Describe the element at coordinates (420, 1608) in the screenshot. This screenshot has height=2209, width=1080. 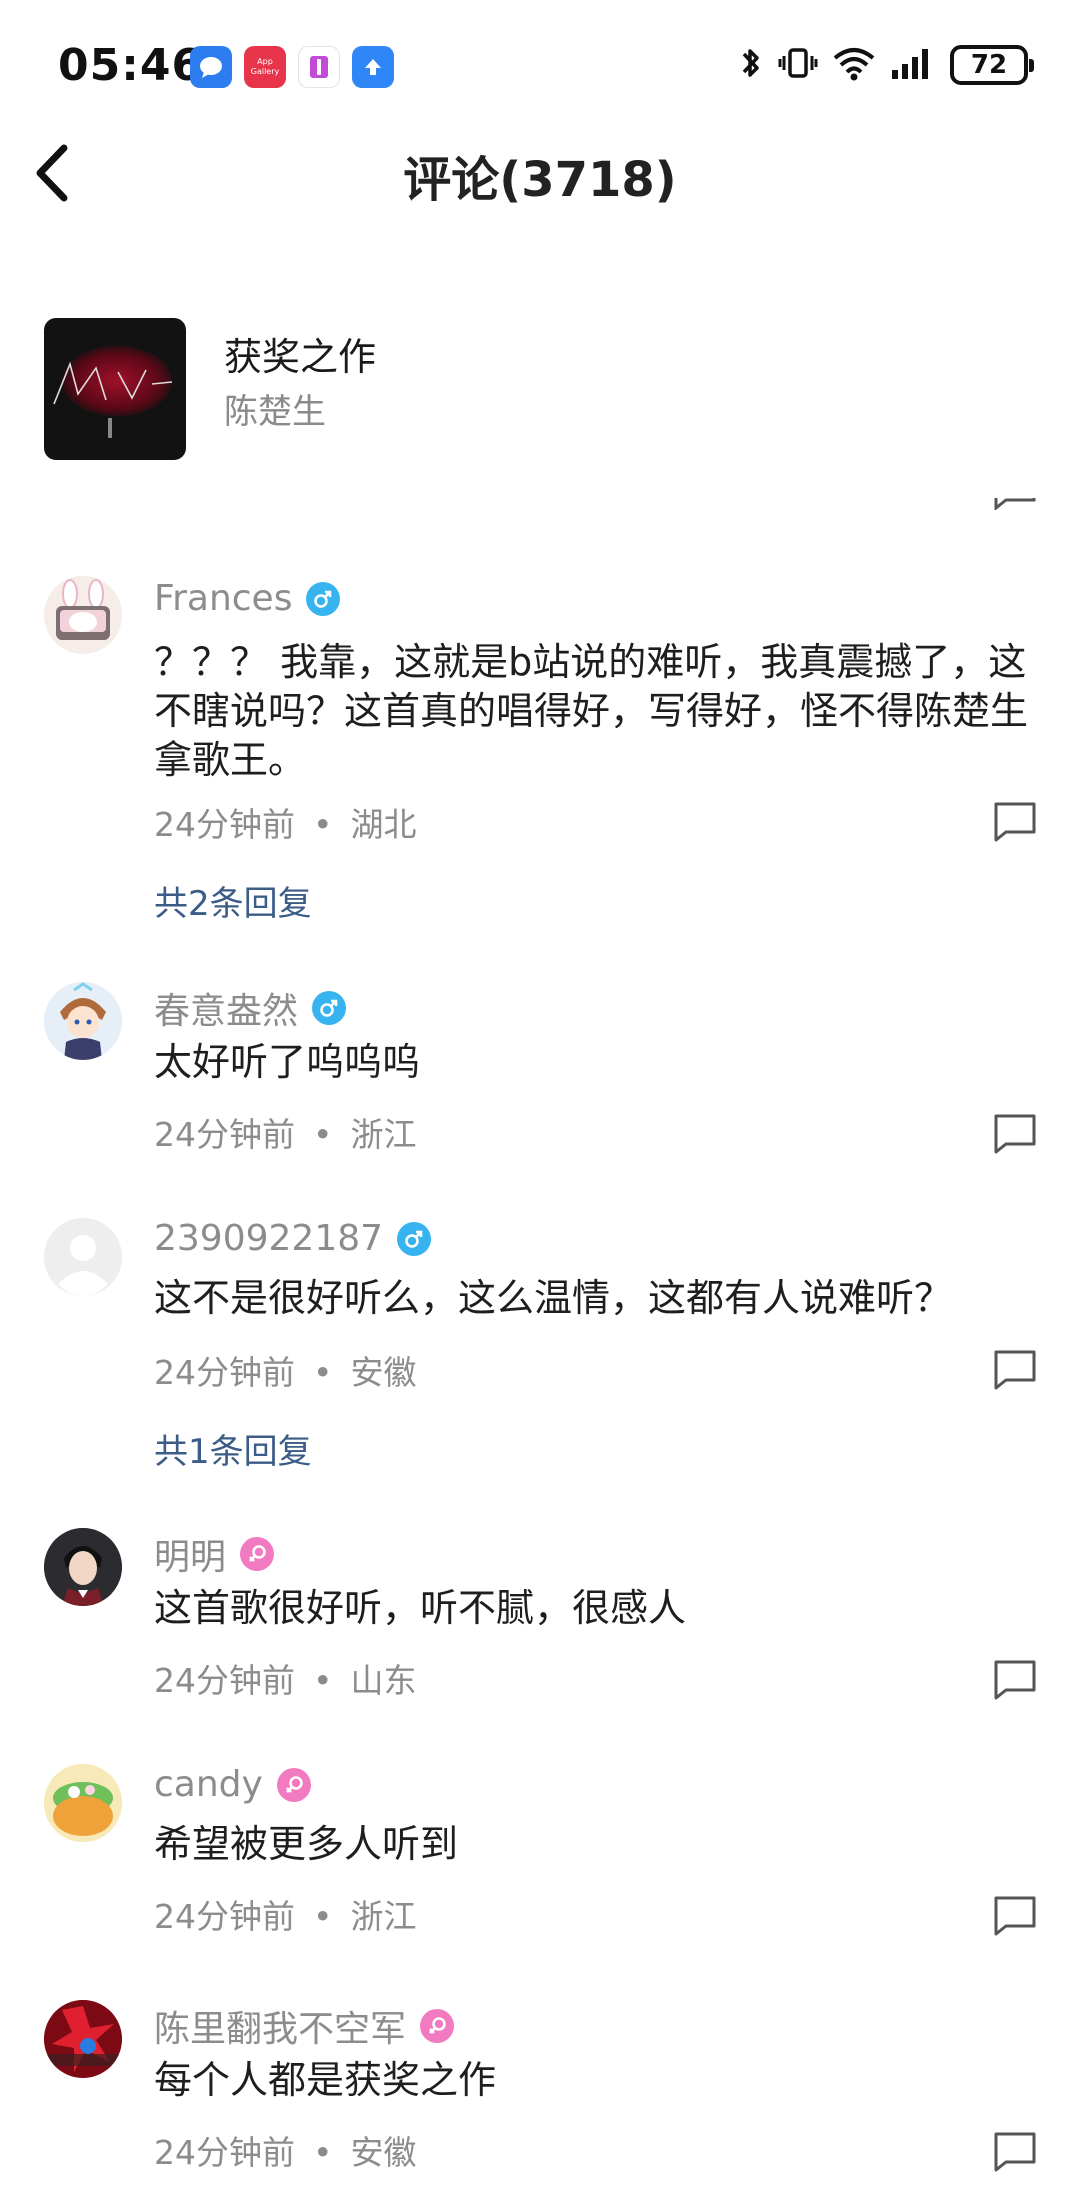
I see `comment-text: 这首歌很好听，听不腻，很感人` at that location.